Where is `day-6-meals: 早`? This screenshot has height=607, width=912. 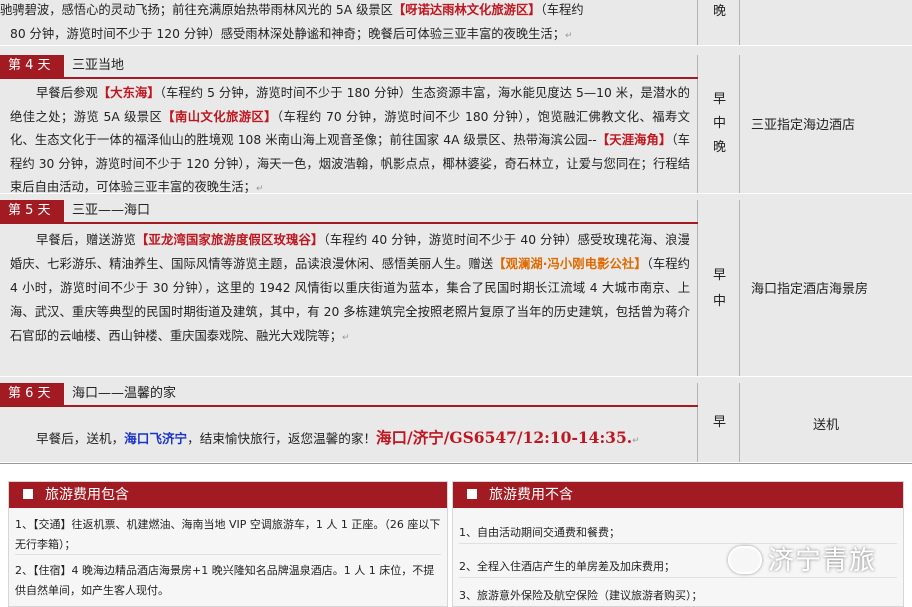
day-6-meals: 早 is located at coordinates (719, 422).